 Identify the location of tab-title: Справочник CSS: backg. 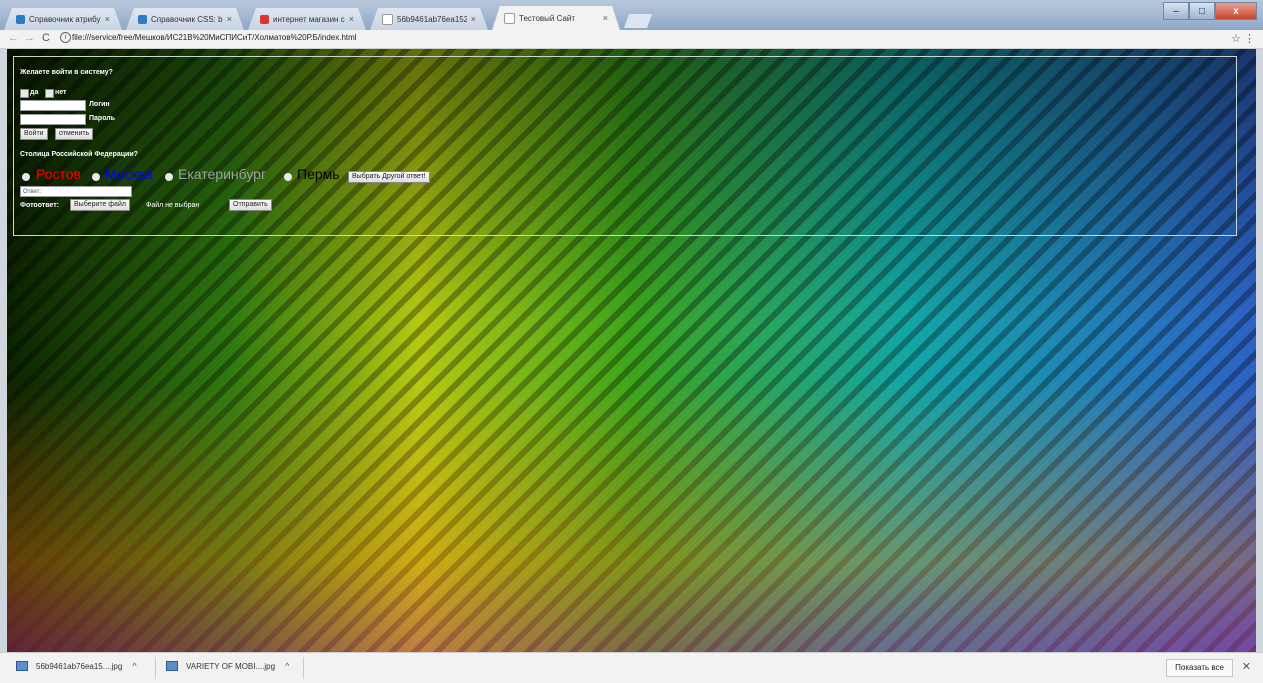
(187, 19).